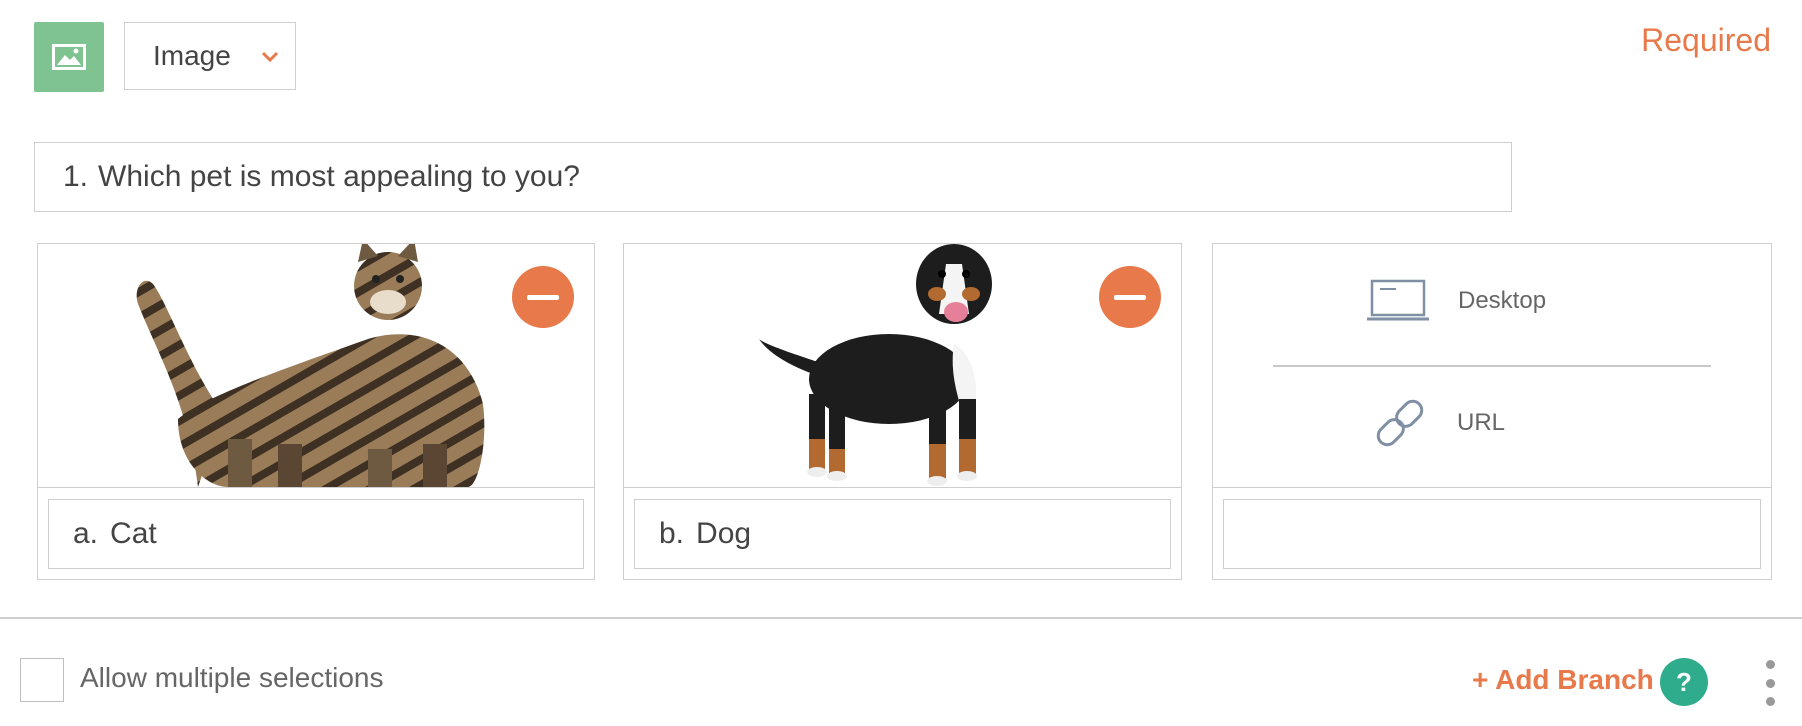 This screenshot has height=726, width=1802. What do you see at coordinates (42, 680) in the screenshot?
I see `allow-multiple-checkbox` at bounding box center [42, 680].